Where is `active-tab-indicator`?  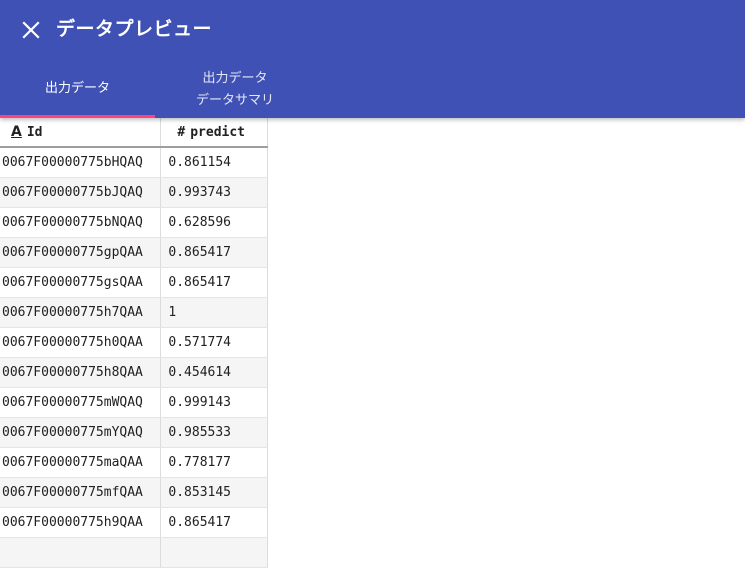
active-tab-indicator is located at coordinates (77, 116).